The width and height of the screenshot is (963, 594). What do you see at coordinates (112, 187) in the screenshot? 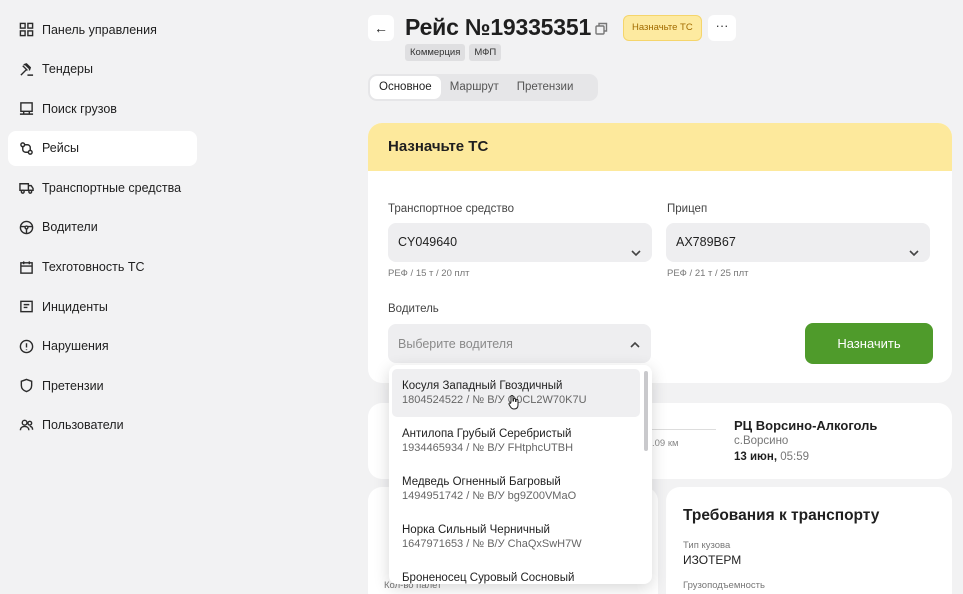
I see `sidebar-item-label: Транспортные средства` at bounding box center [112, 187].